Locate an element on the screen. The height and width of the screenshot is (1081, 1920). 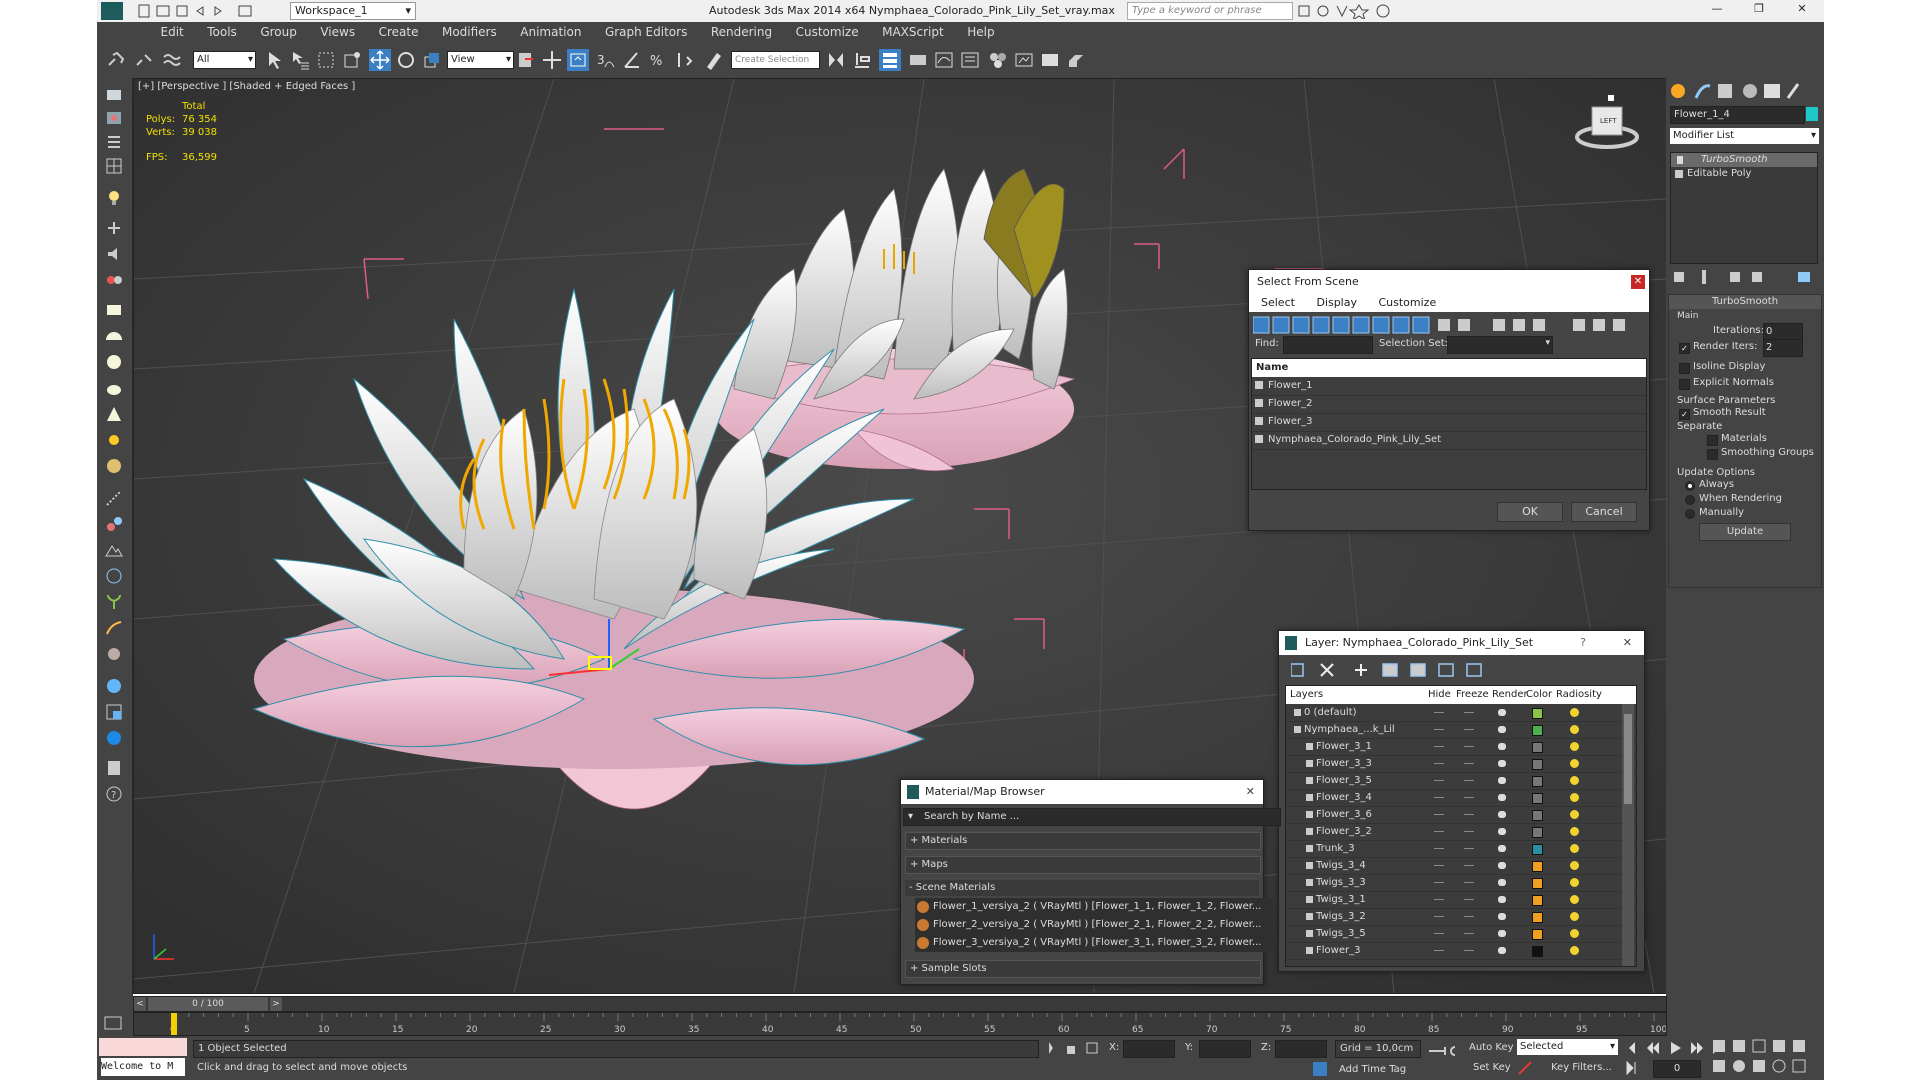
current-frame-marker is located at coordinates (174, 1024).